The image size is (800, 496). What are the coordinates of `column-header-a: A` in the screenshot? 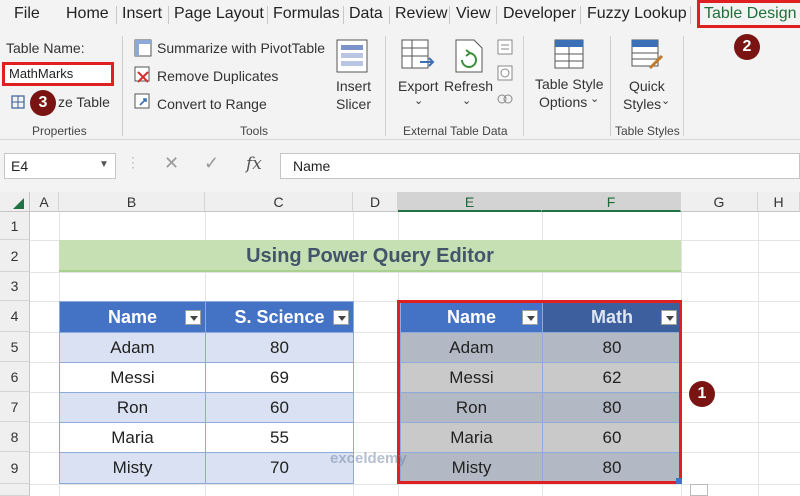 It's located at (44, 202).